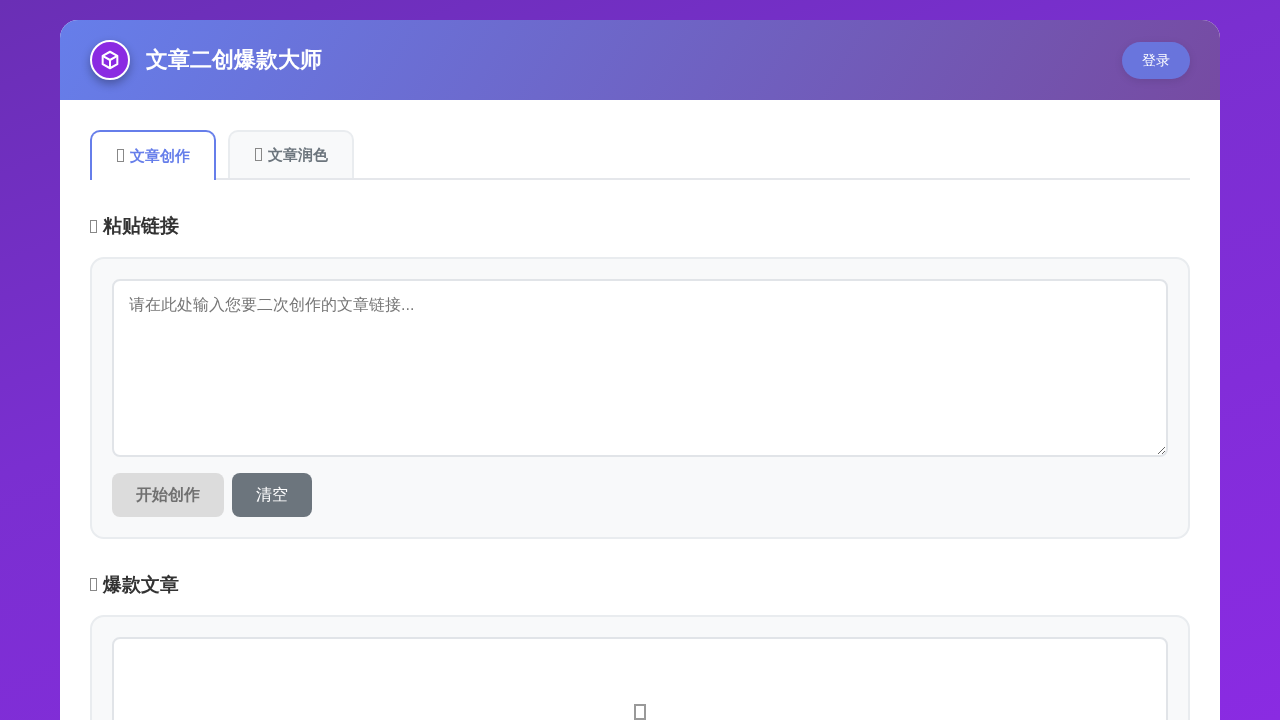 This screenshot has width=1280, height=720. What do you see at coordinates (291, 154) in the screenshot?
I see `tab: 文章润色` at bounding box center [291, 154].